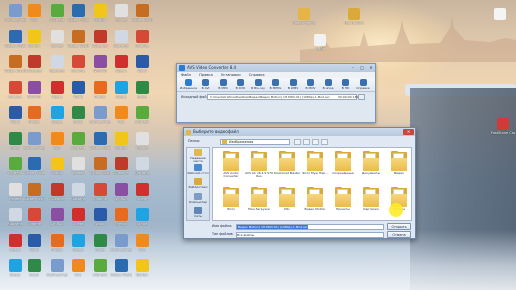 The height and width of the screenshot is (290, 516). I want to click on view-menu-icon, so click(324, 141).